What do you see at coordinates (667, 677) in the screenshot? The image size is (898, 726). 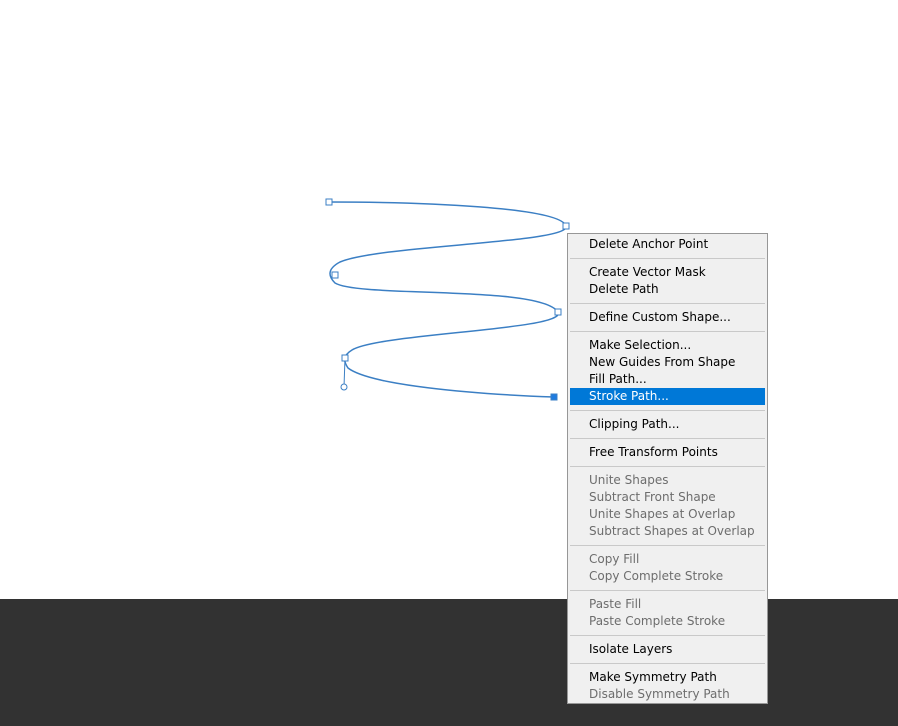 I see `menu-item-make-symmetry-path: Make Symmetry Path` at bounding box center [667, 677].